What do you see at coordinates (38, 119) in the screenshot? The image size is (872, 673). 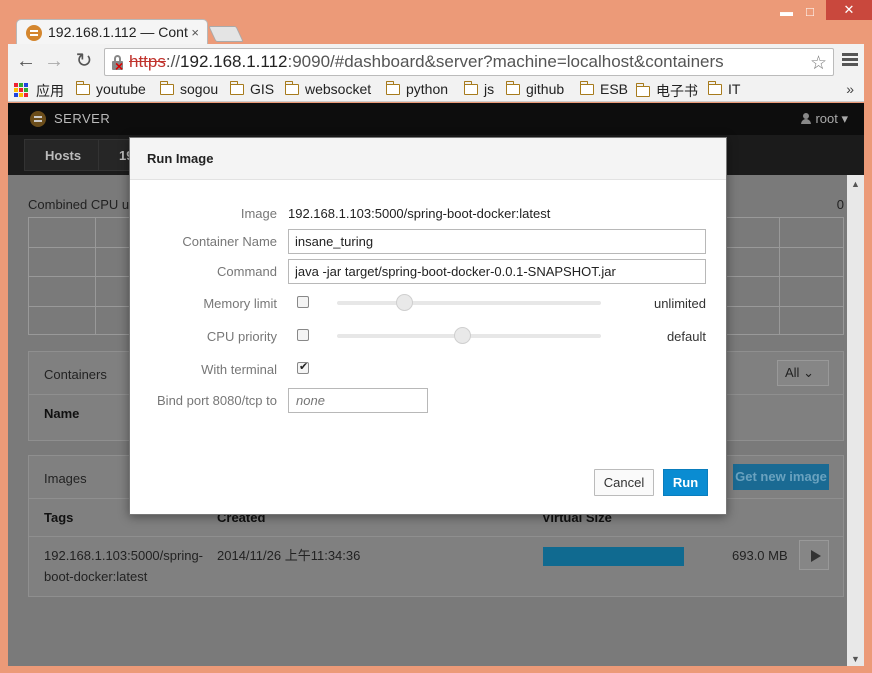 I see `cockpit-logo-icon` at bounding box center [38, 119].